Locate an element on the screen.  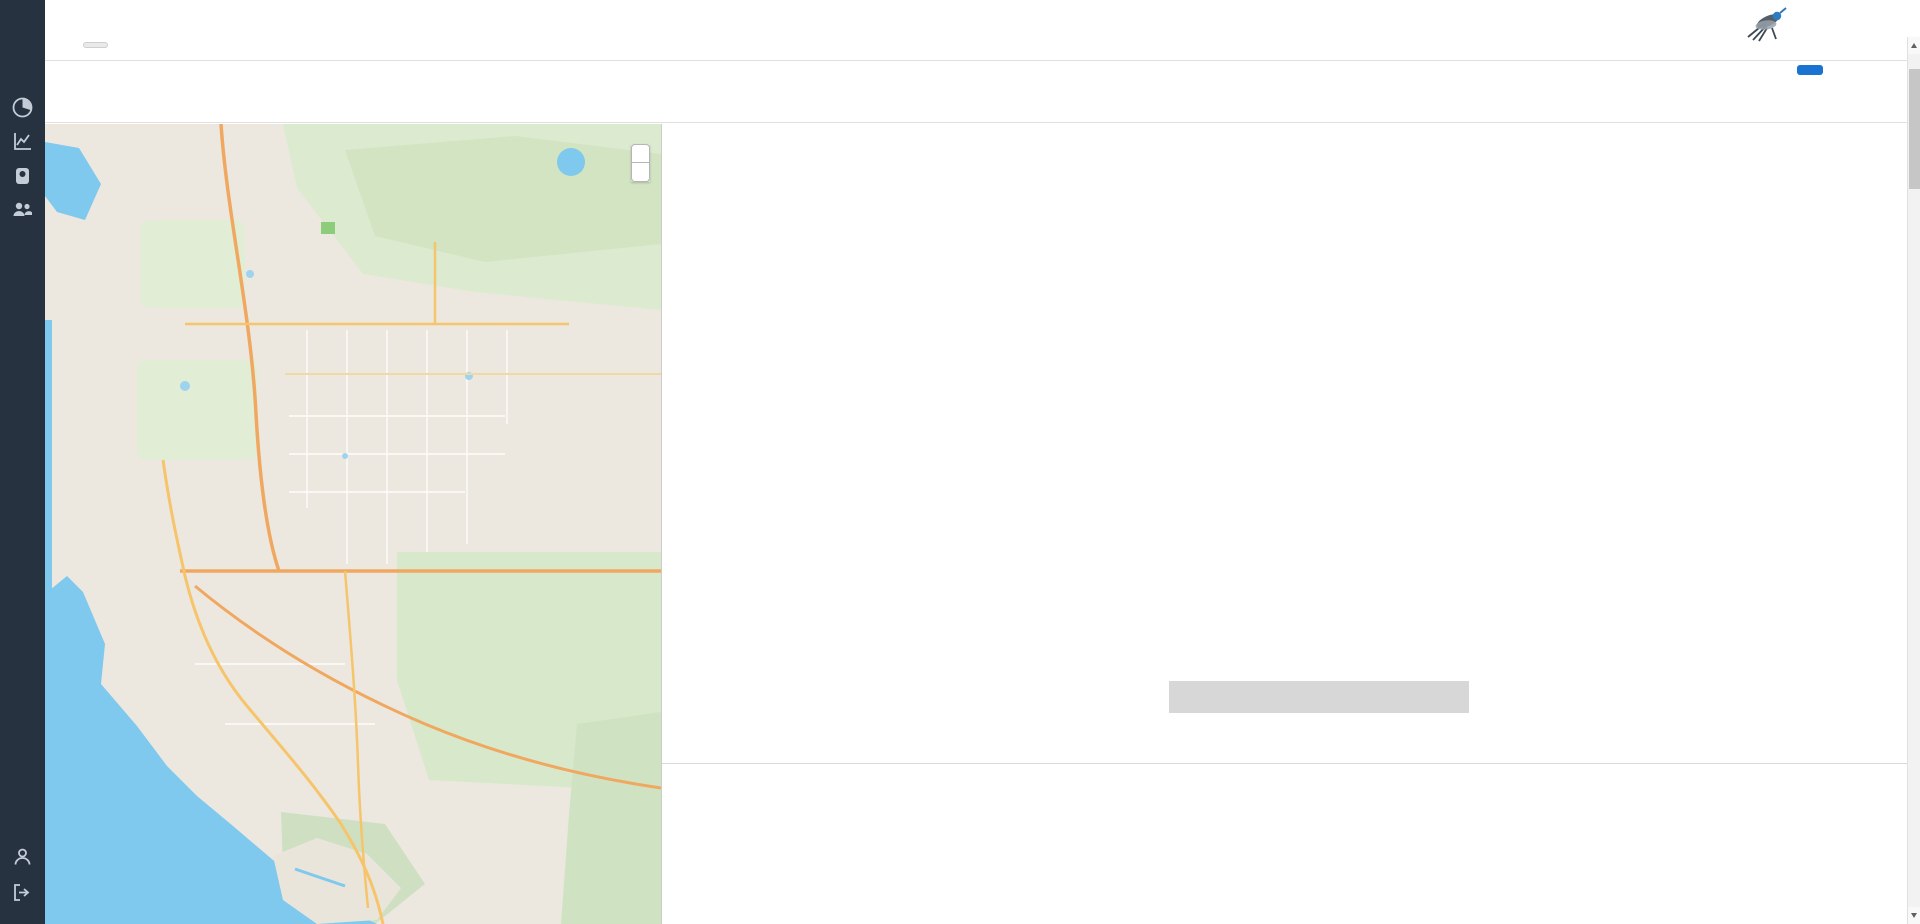
scrollbar-thumb is located at coordinates (1914, 129).